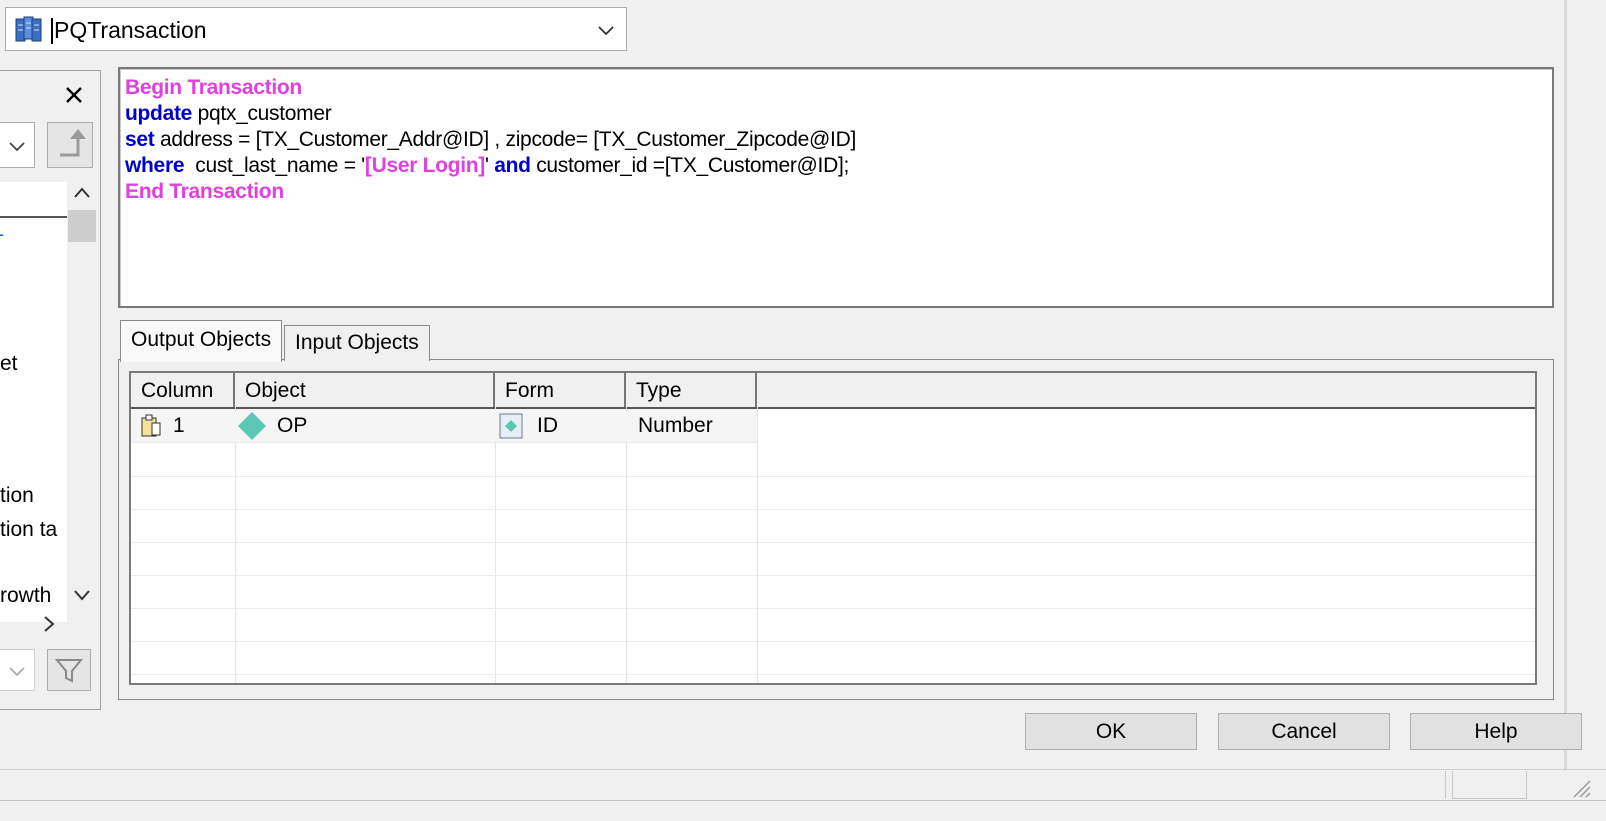  What do you see at coordinates (1445, 785) in the screenshot?
I see `status-separator` at bounding box center [1445, 785].